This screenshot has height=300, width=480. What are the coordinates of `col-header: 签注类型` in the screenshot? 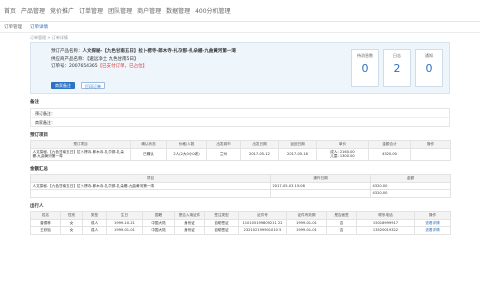 It's located at (221, 215).